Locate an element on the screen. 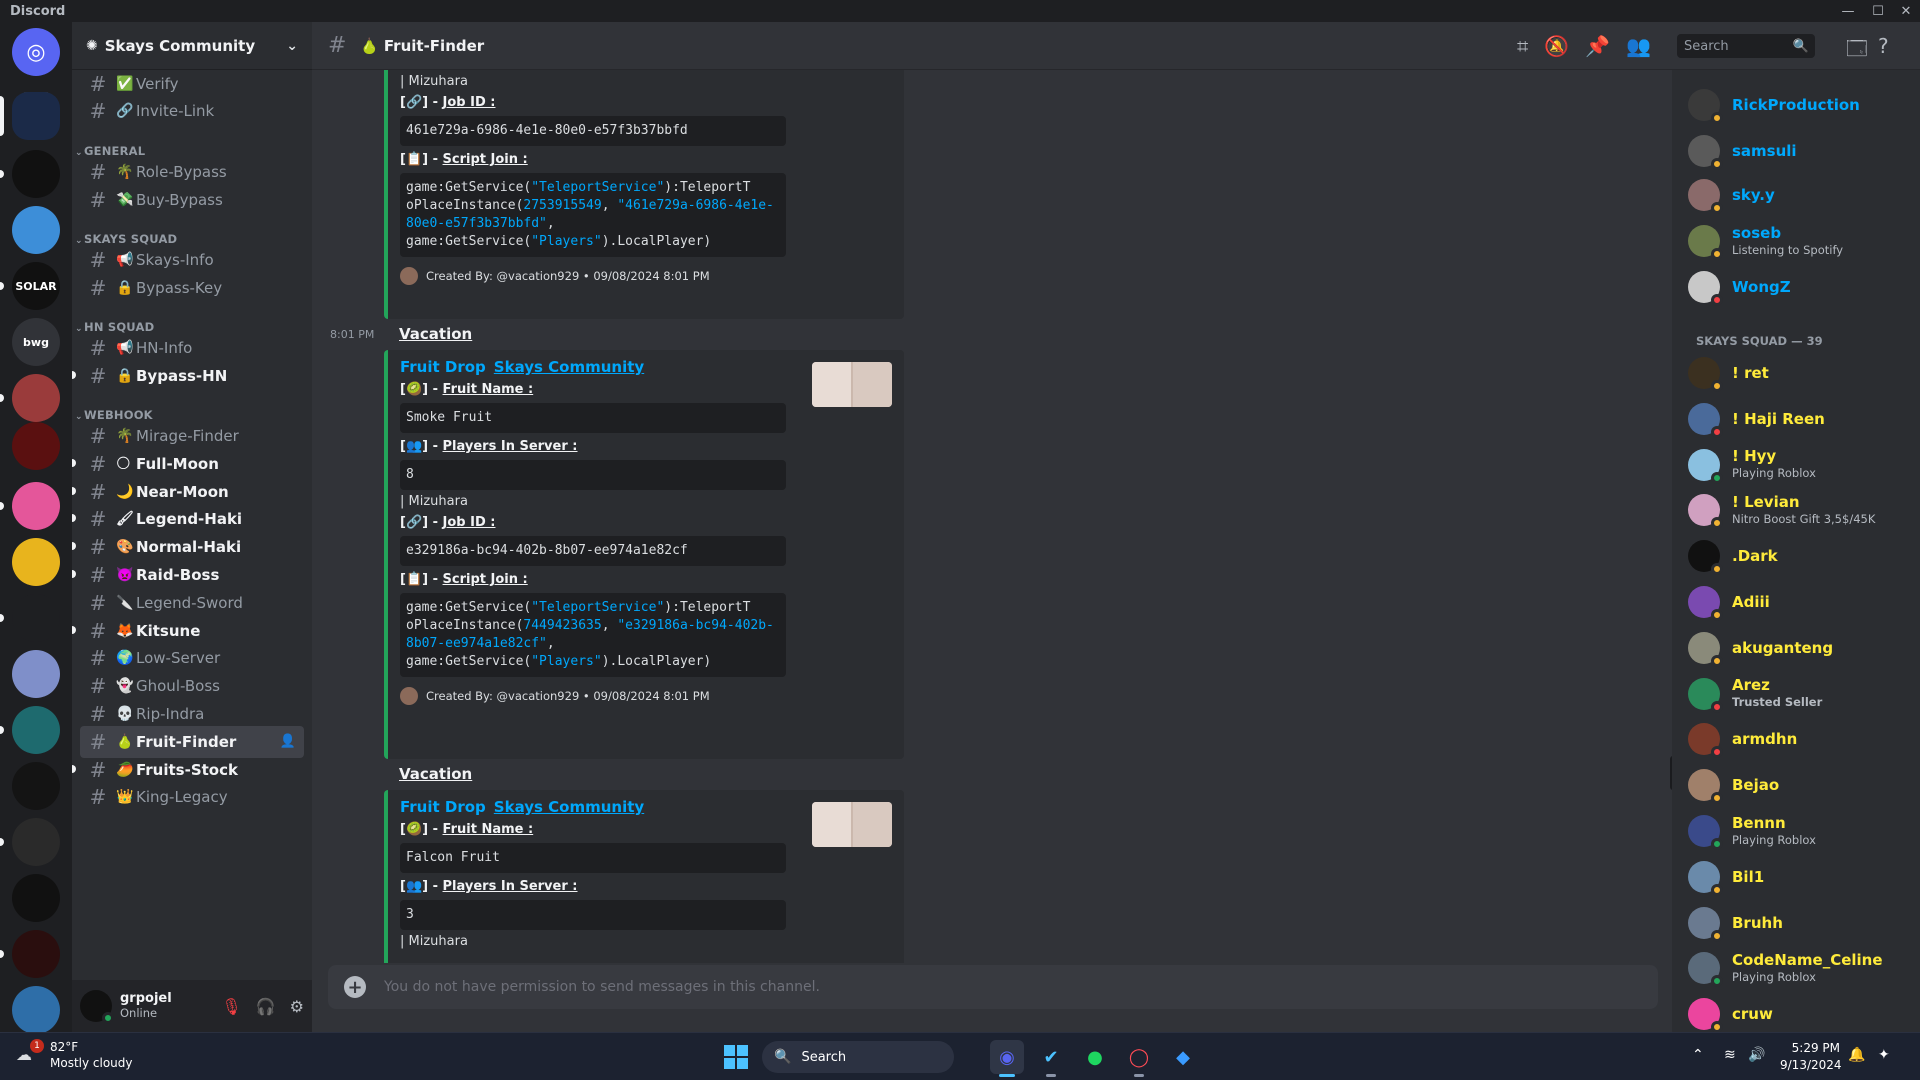 Image resolution: width=1920 pixels, height=1080 pixels. weather-widget: ☁ 1 82°F Mostly cloudy is located at coordinates (74, 1055).